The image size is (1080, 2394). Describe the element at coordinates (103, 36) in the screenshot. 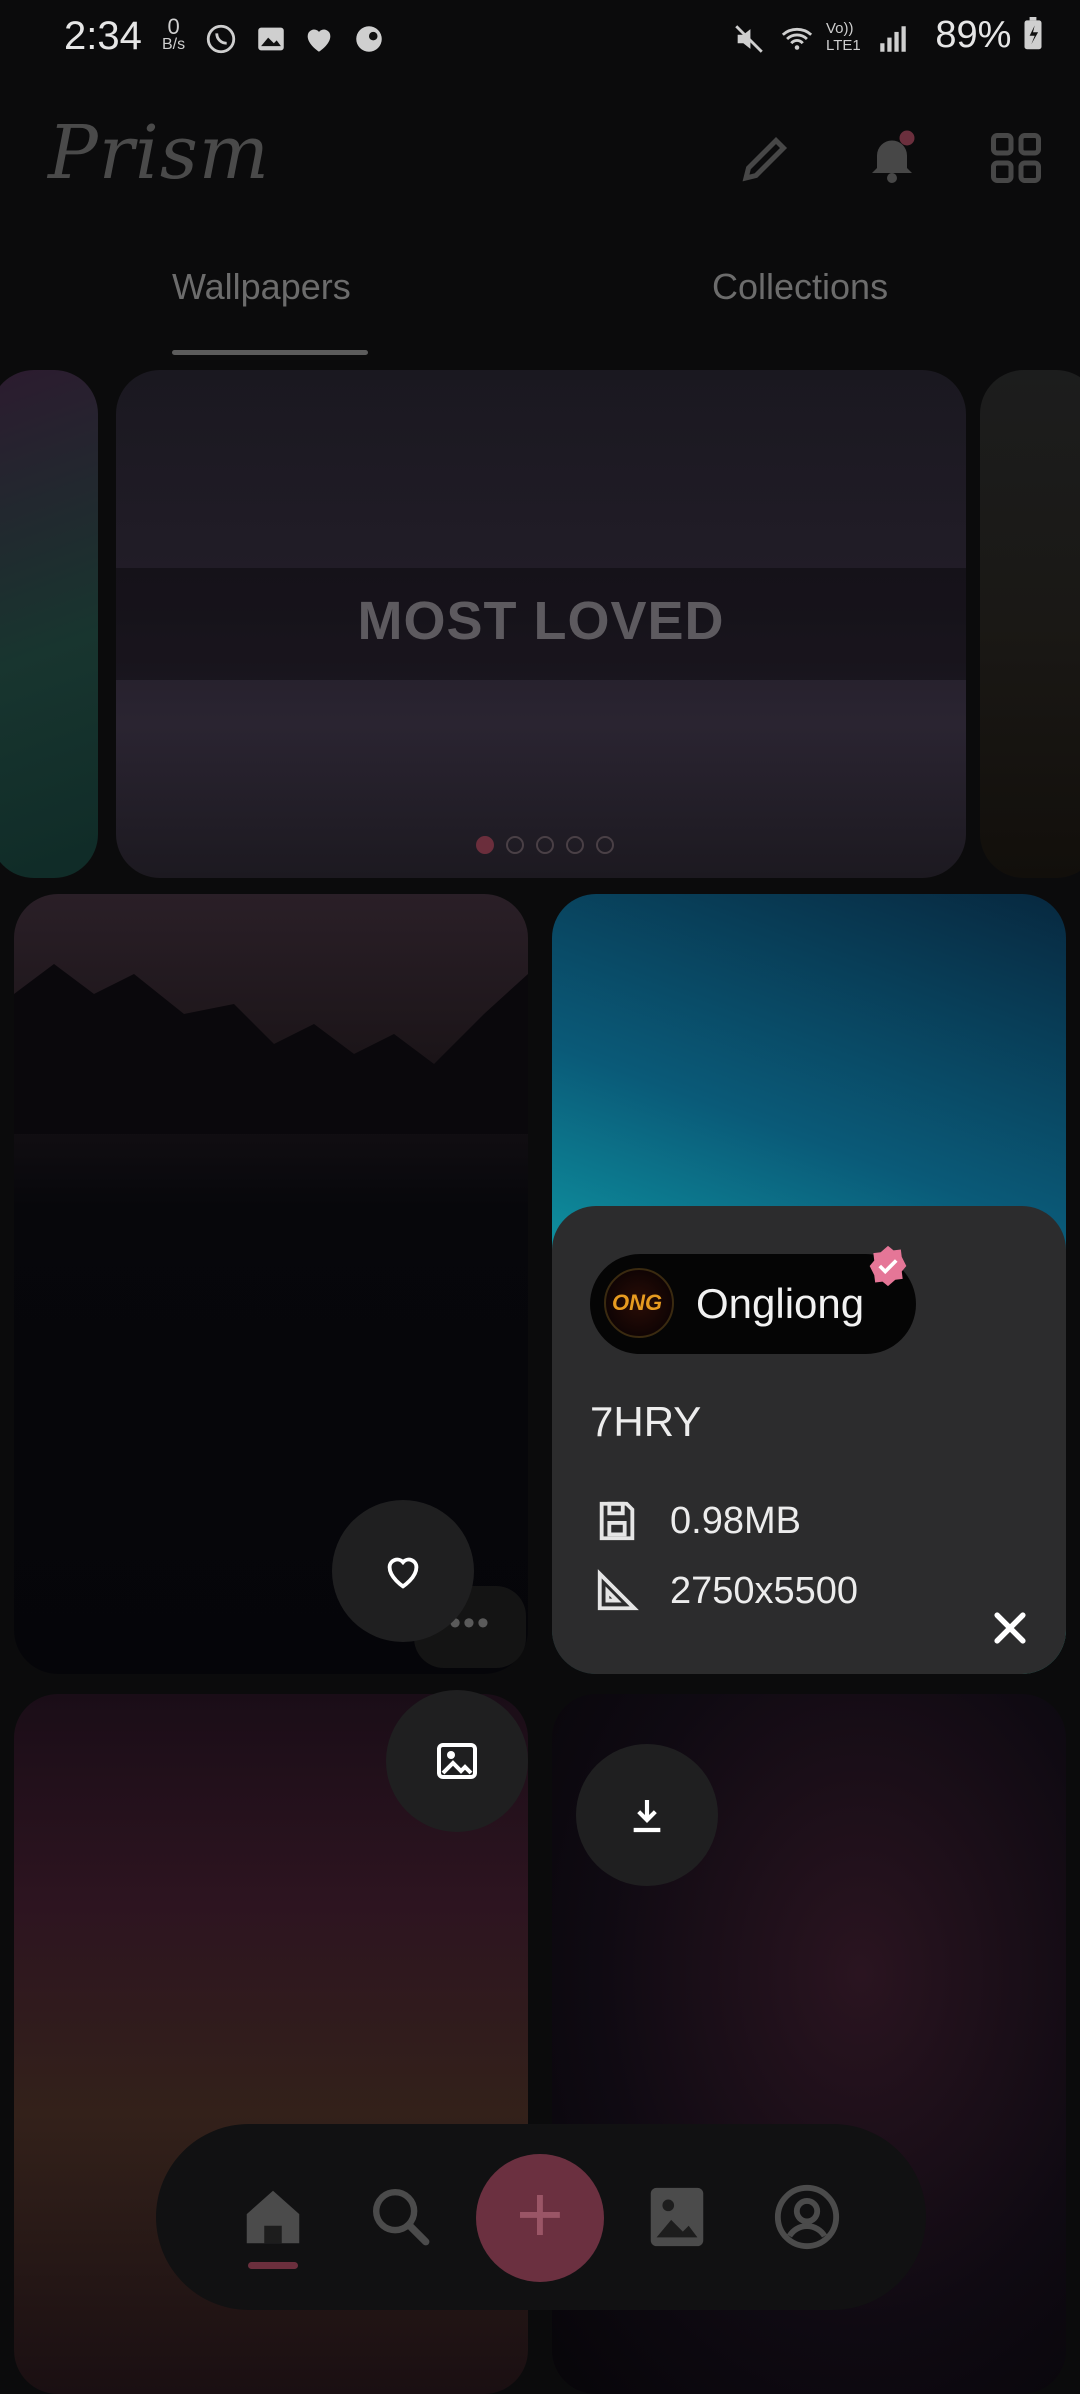

I see `status-time: 2:34` at that location.